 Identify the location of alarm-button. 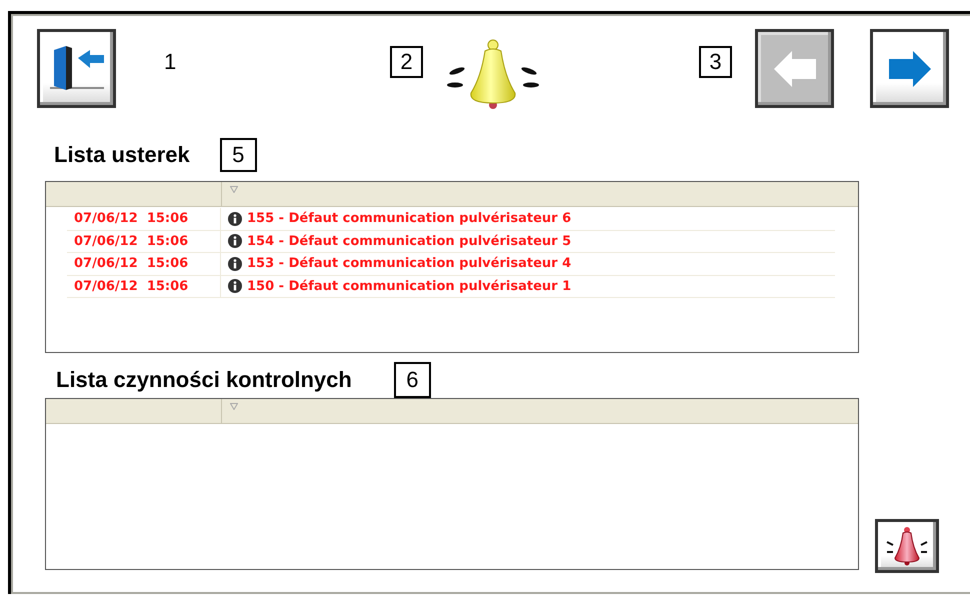
(907, 546).